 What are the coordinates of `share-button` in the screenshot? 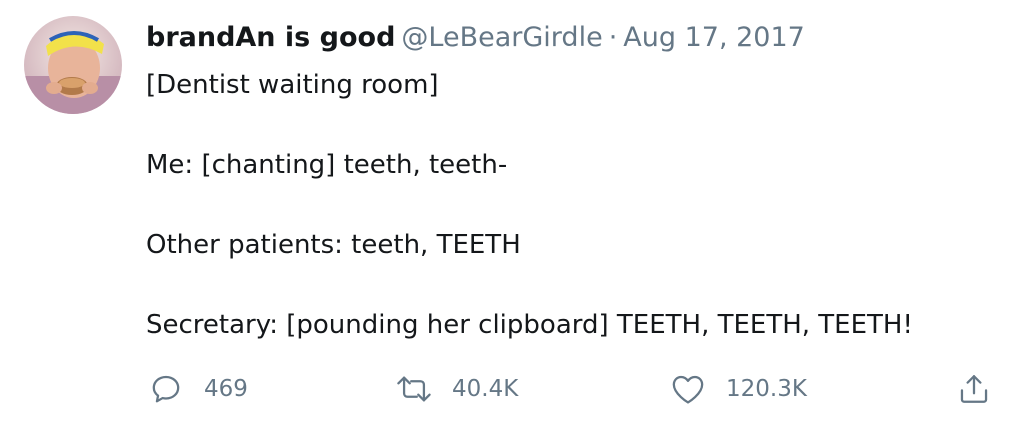 It's located at (974, 389).